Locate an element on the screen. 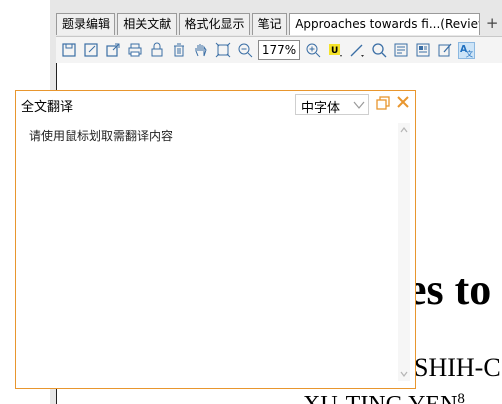  thumbnail-icon is located at coordinates (422, 50).